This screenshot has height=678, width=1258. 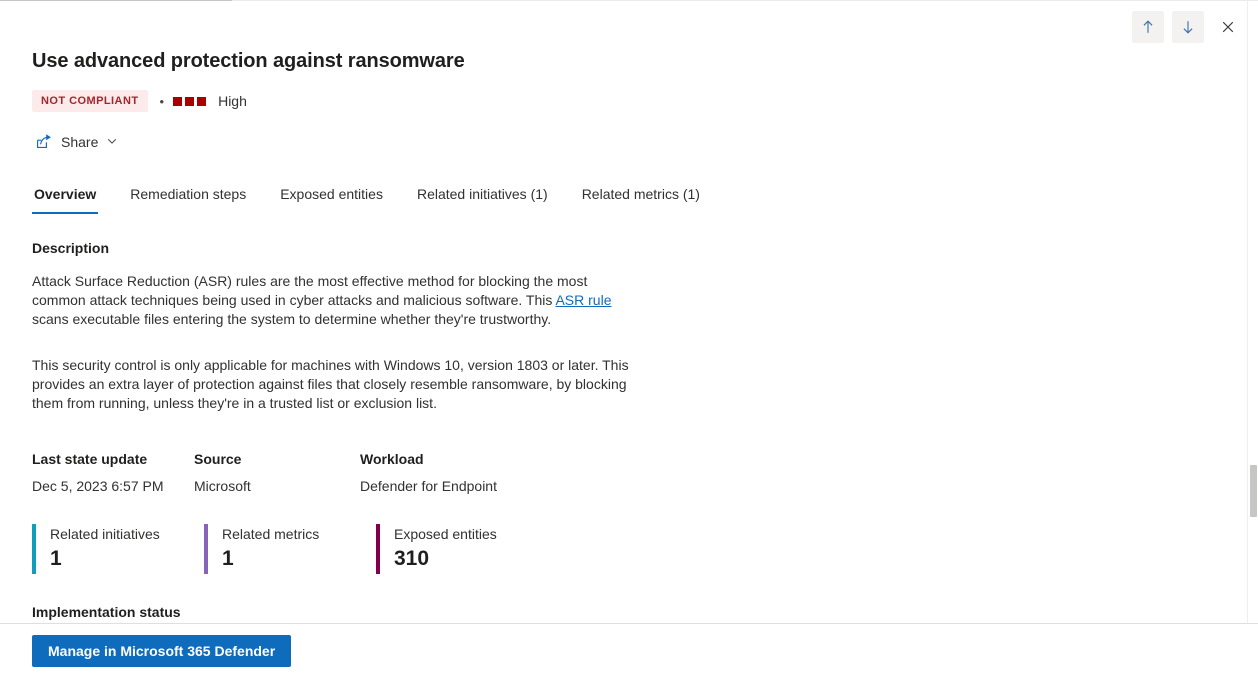 What do you see at coordinates (71, 248) in the screenshot?
I see `description-heading: Description` at bounding box center [71, 248].